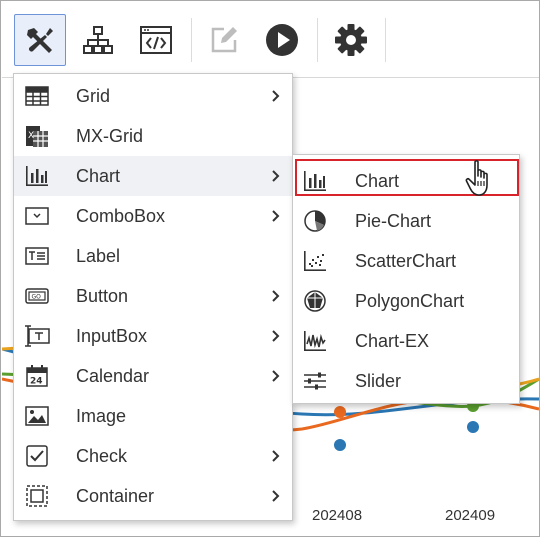 The image size is (540, 537). Describe the element at coordinates (153, 416) in the screenshot. I see `menu-item-image: Image` at that location.